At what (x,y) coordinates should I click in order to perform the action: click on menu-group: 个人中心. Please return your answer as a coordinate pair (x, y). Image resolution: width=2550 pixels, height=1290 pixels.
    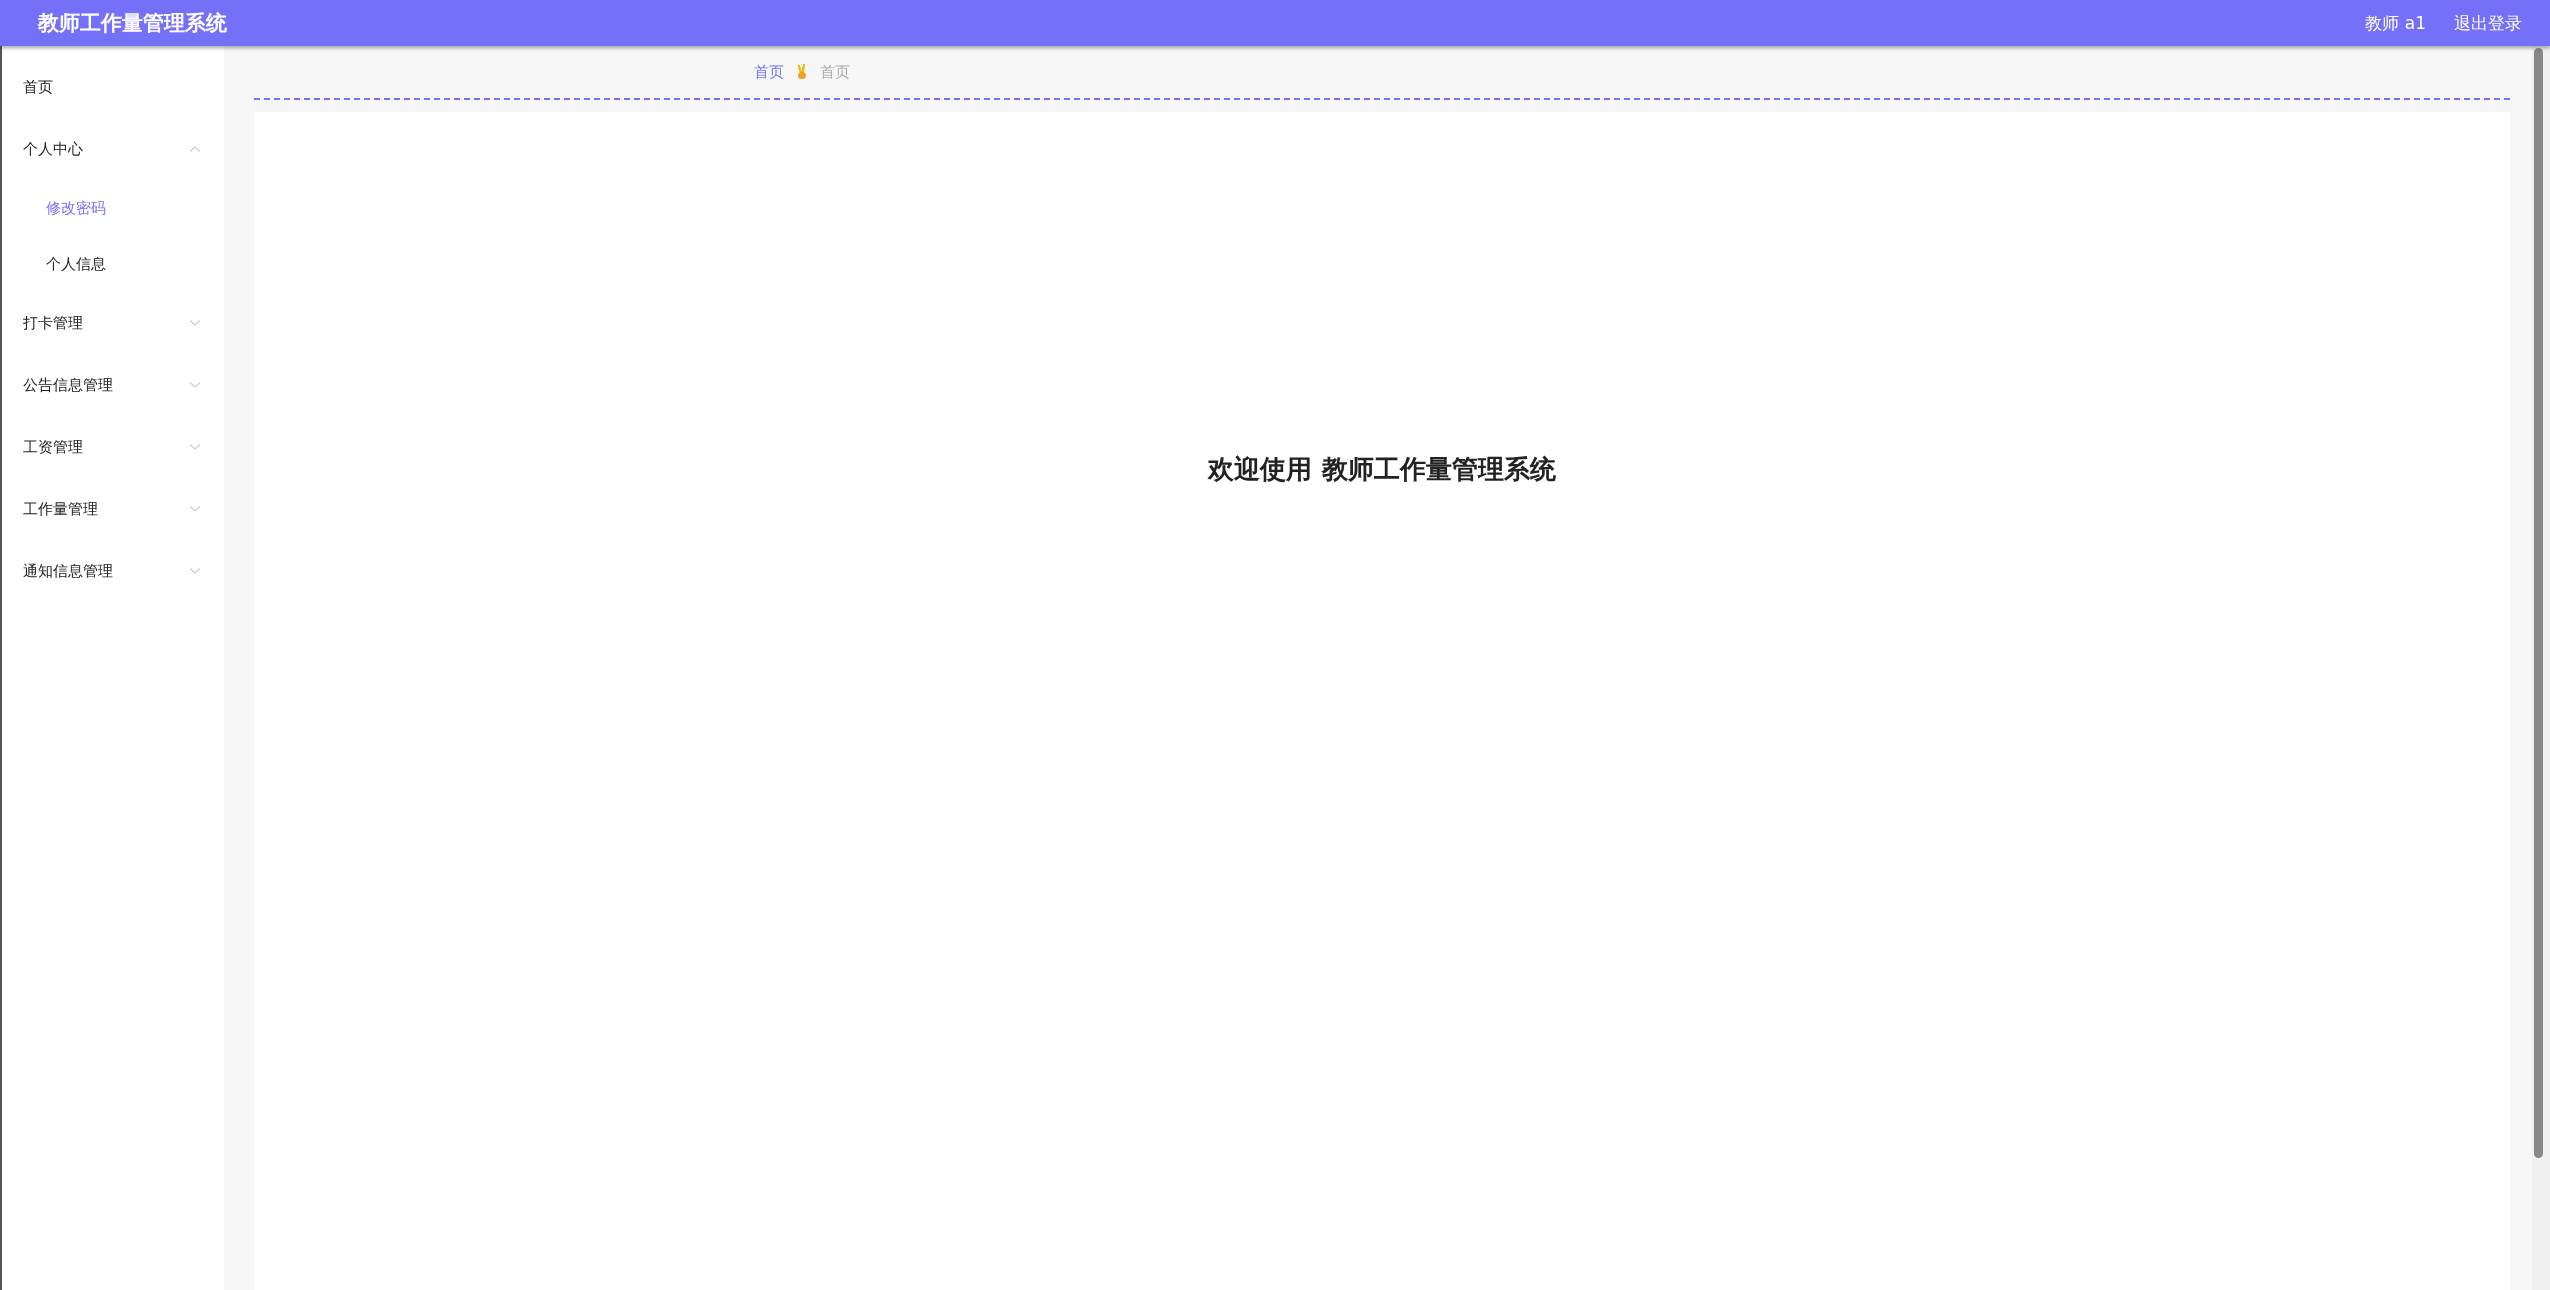
    Looking at the image, I should click on (53, 149).